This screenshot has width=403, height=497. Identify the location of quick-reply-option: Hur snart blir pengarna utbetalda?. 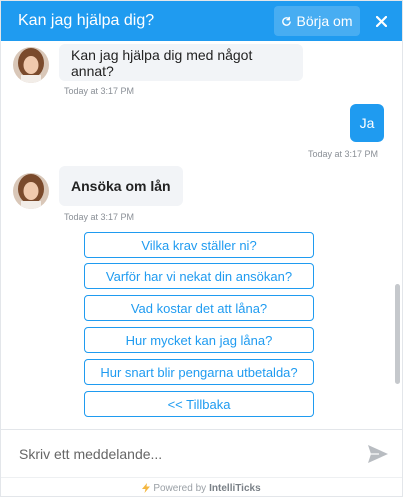
(199, 372).